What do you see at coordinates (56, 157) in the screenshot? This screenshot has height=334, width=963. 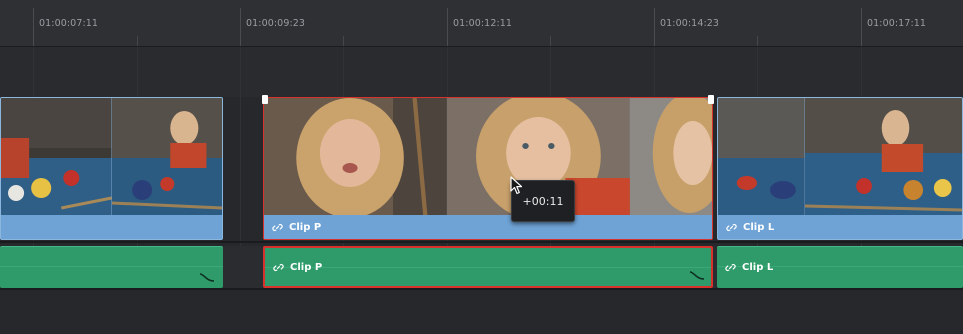 I see `thumbnail-pool-table` at bounding box center [56, 157].